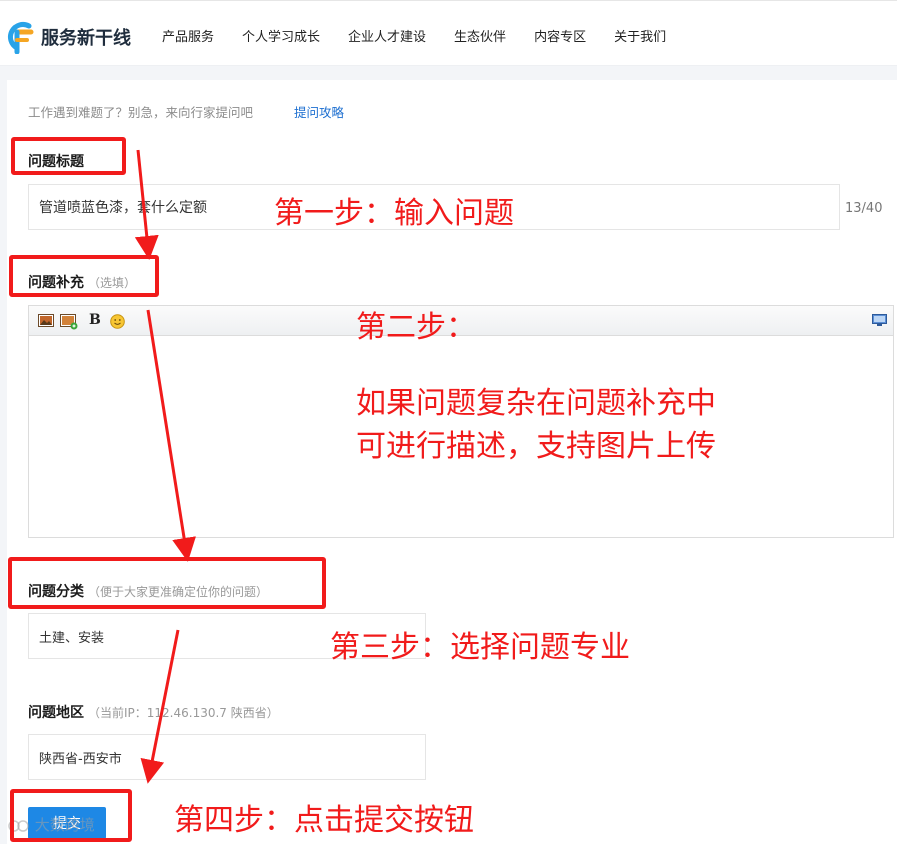 This screenshot has width=897, height=844. Describe the element at coordinates (281, 35) in the screenshot. I see `nav-item-personal-growth: 个人学习成长` at that location.